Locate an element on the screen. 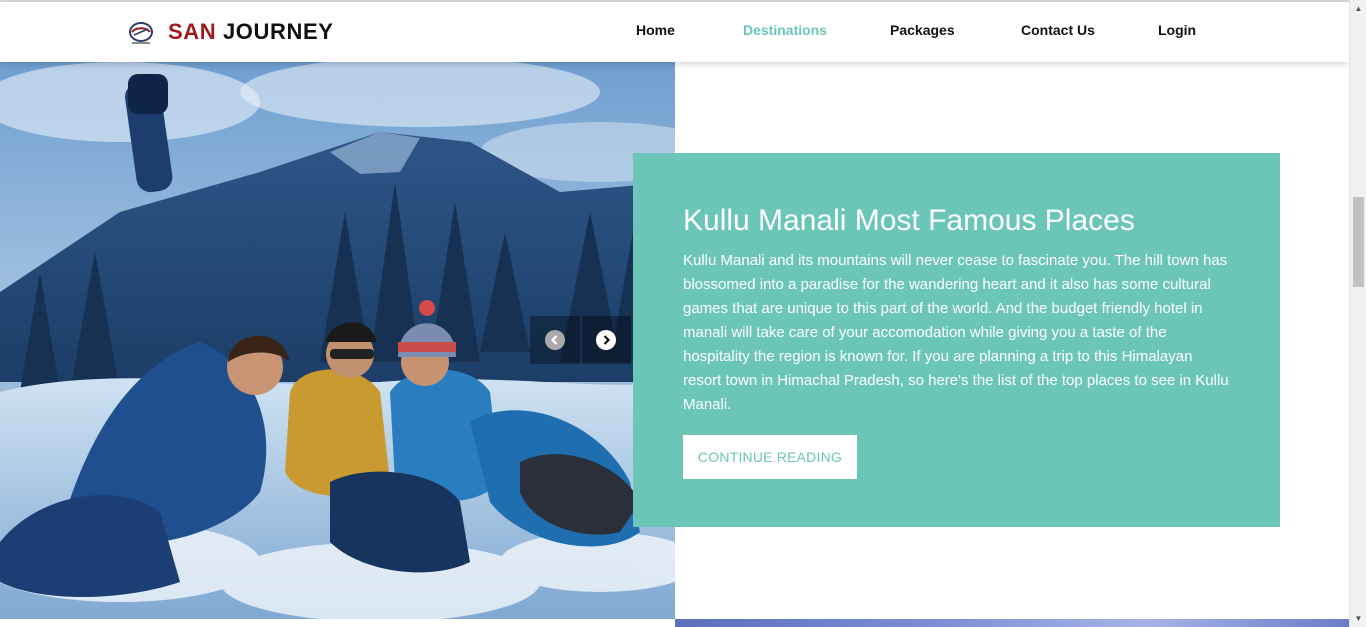 The image size is (1366, 627). nav-item-login: Login is located at coordinates (1177, 30).